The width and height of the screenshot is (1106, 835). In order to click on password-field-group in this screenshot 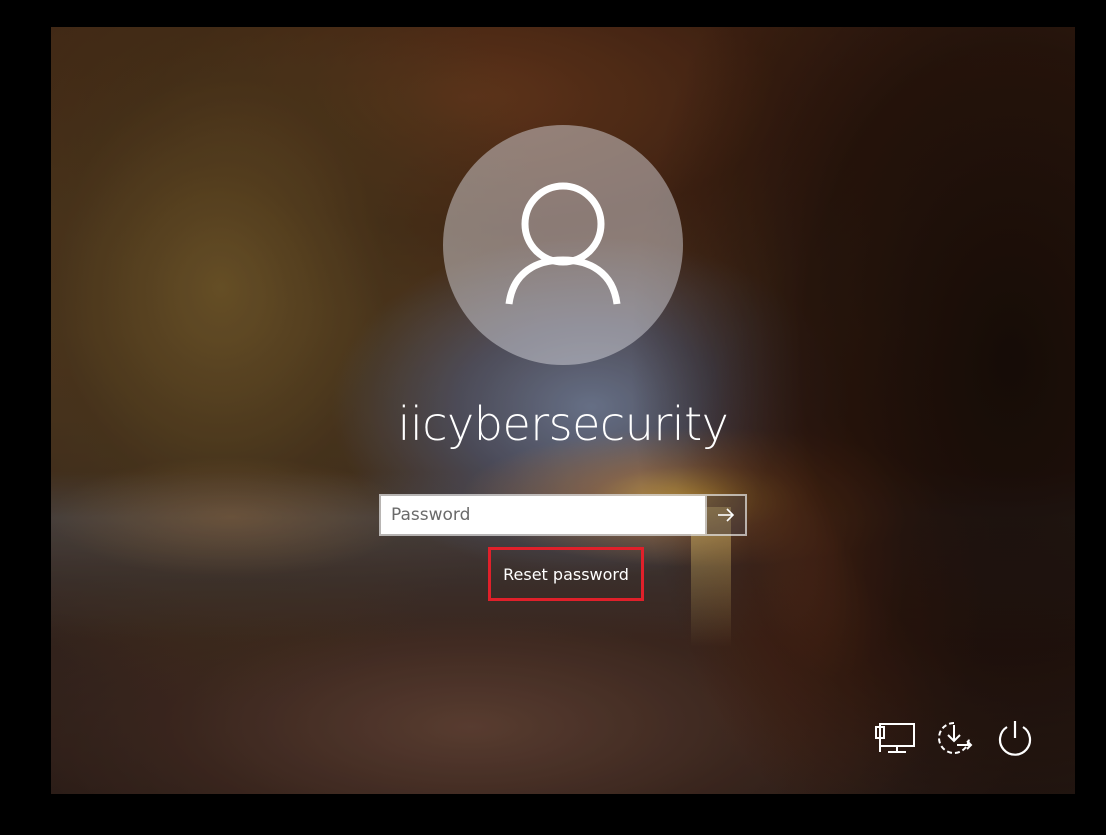, I will do `click(563, 515)`.